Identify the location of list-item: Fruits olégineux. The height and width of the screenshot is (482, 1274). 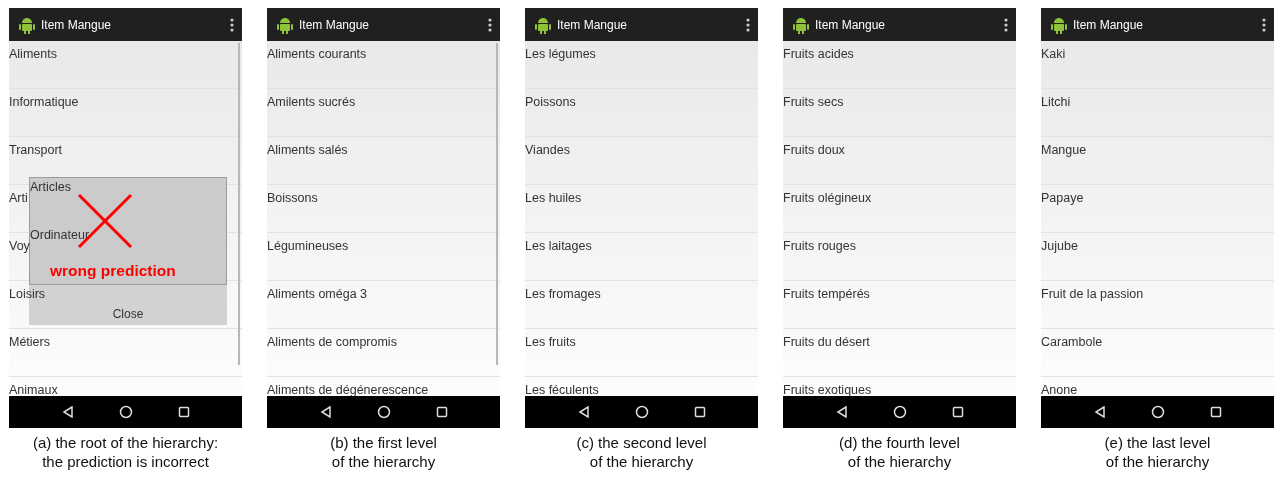
(827, 198).